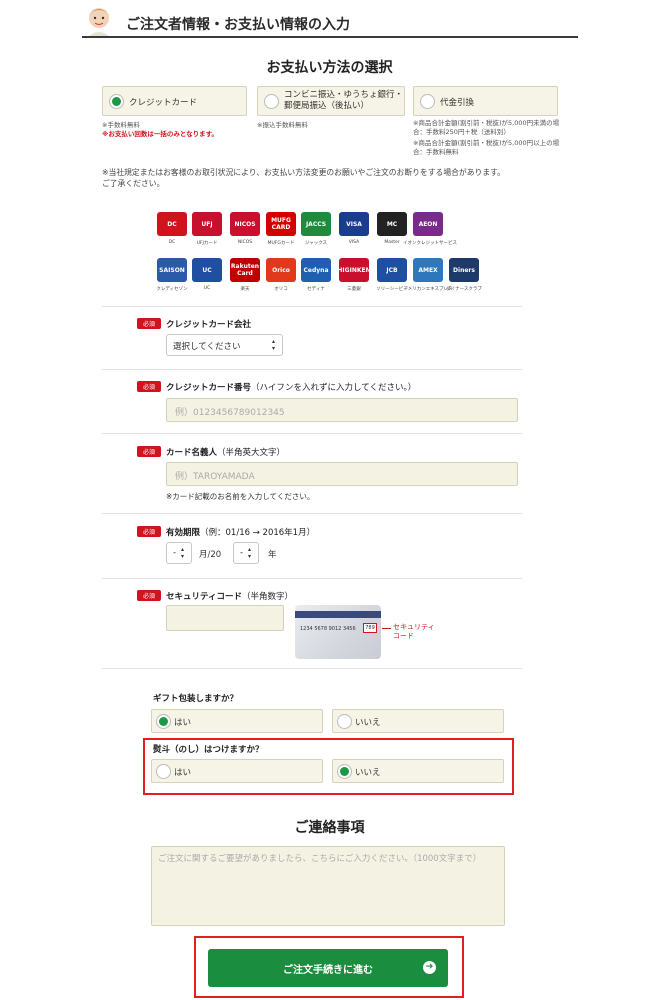 The image size is (659, 1000). Describe the element at coordinates (344, 721) in the screenshot. I see `radio-gift-no` at that location.